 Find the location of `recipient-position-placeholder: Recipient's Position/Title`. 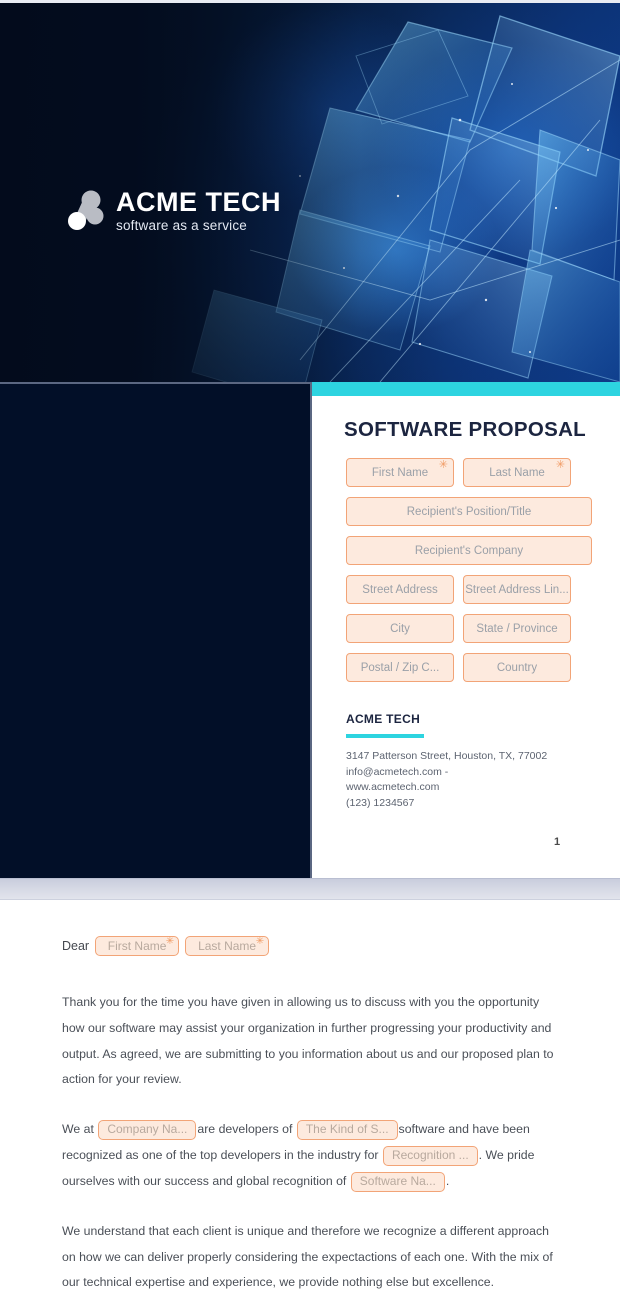

recipient-position-placeholder: Recipient's Position/Title is located at coordinates (469, 511).